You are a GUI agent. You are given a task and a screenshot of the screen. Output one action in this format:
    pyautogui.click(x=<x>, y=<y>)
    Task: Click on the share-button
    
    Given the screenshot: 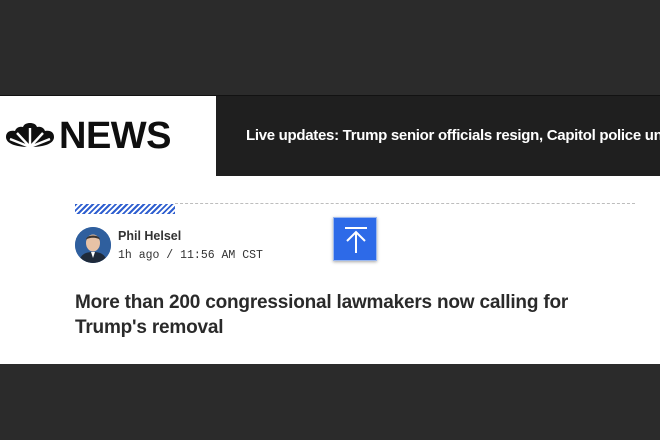 What is the action you would take?
    pyautogui.click(x=355, y=239)
    